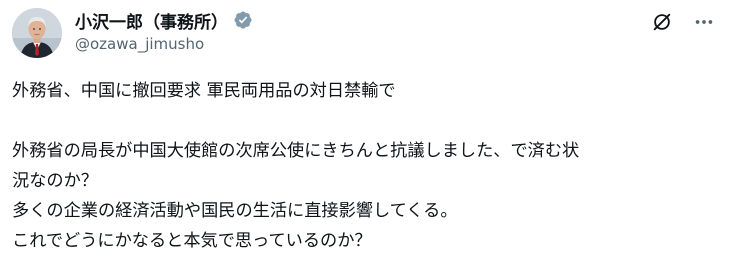 The width and height of the screenshot is (730, 275). What do you see at coordinates (235, 211) in the screenshot?
I see `post-text-line: 多くの企業の経済活動や国民の生活に直接影響してくる。` at bounding box center [235, 211].